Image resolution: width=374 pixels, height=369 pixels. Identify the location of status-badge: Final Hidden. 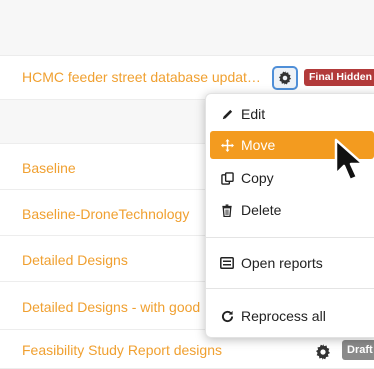
(339, 77).